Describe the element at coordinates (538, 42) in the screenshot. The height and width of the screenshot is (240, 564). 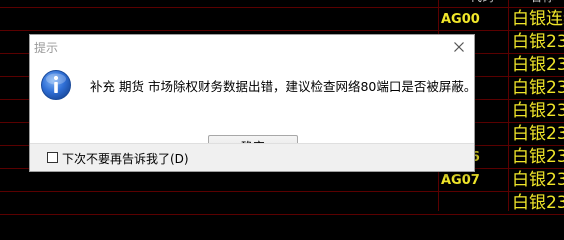
I see `row-name: 白银2301` at that location.